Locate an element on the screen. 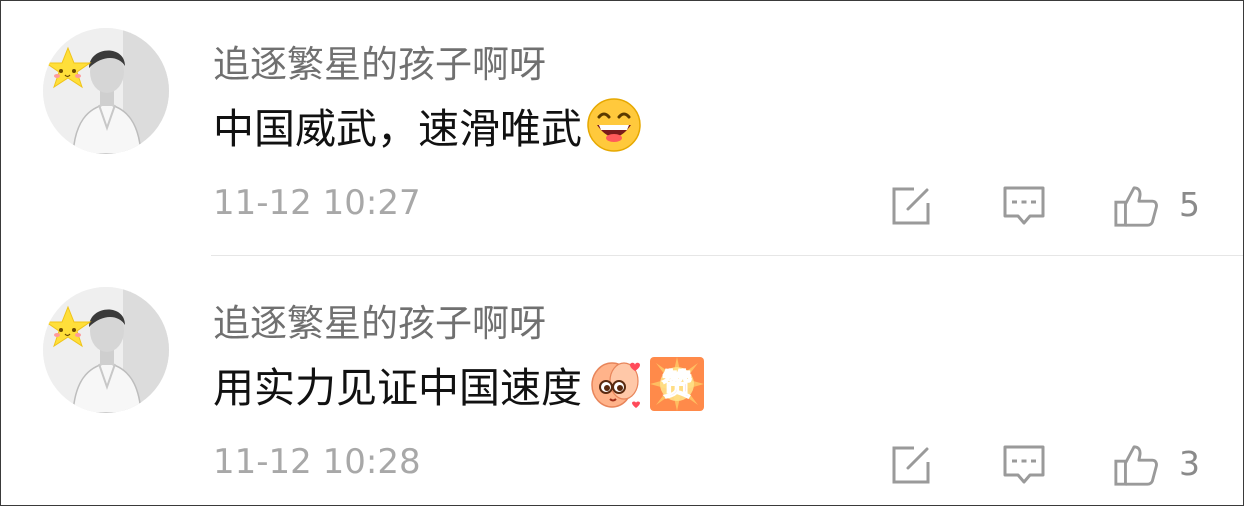 The image size is (1244, 506). comment-text: 用实力见证中国速度 赞 is located at coordinates (459, 384).